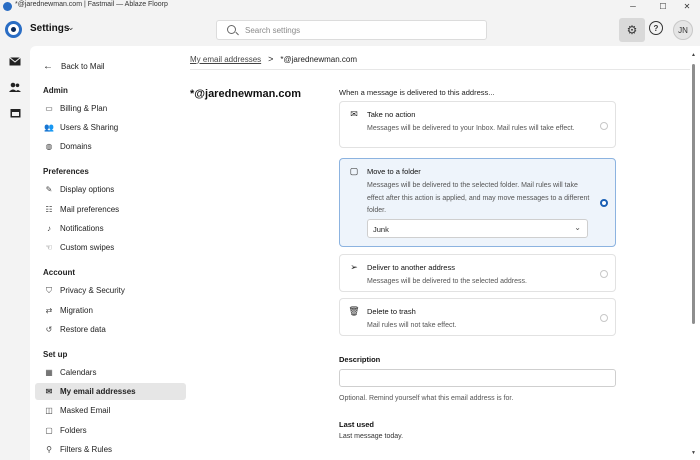  Describe the element at coordinates (49, 108) in the screenshot. I see `billing-icon: ▭` at that location.